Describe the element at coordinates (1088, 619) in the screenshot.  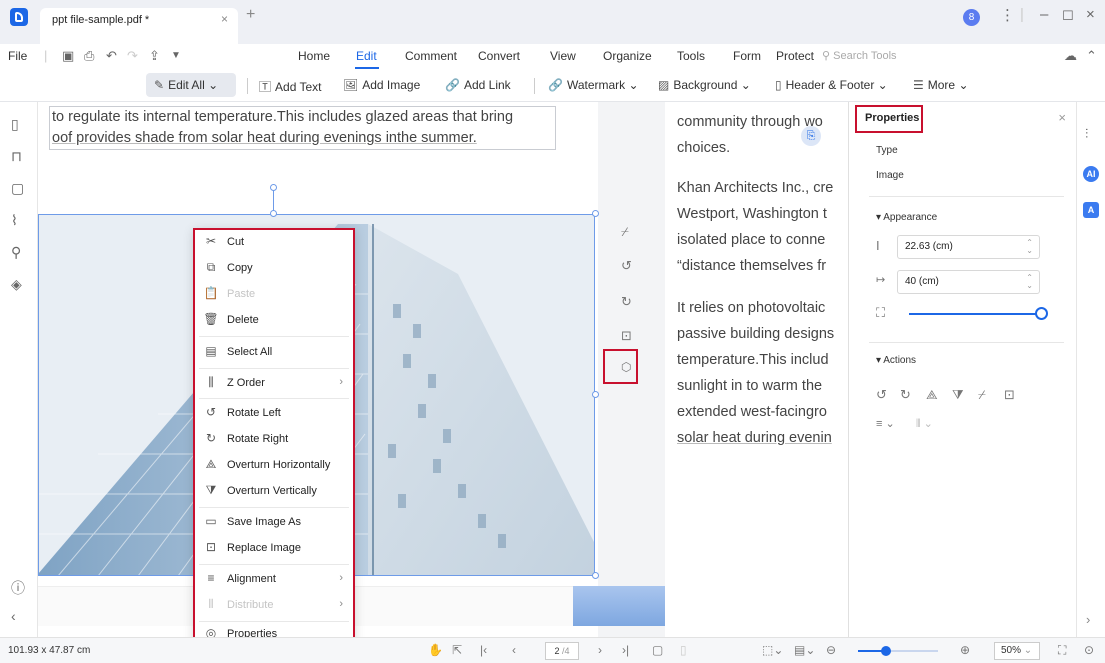
I see `expand-rail-icon: ›` at that location.